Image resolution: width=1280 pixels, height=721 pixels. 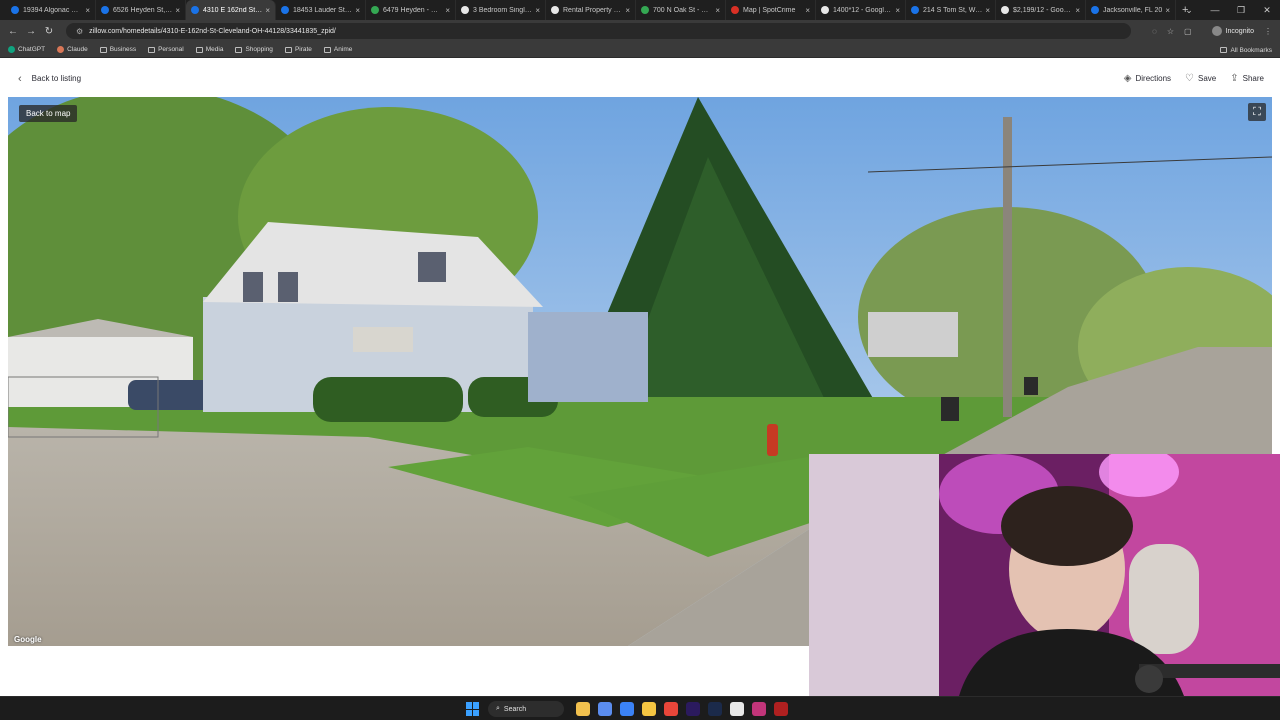 I want to click on site-info-icon: ⚙, so click(x=79, y=31).